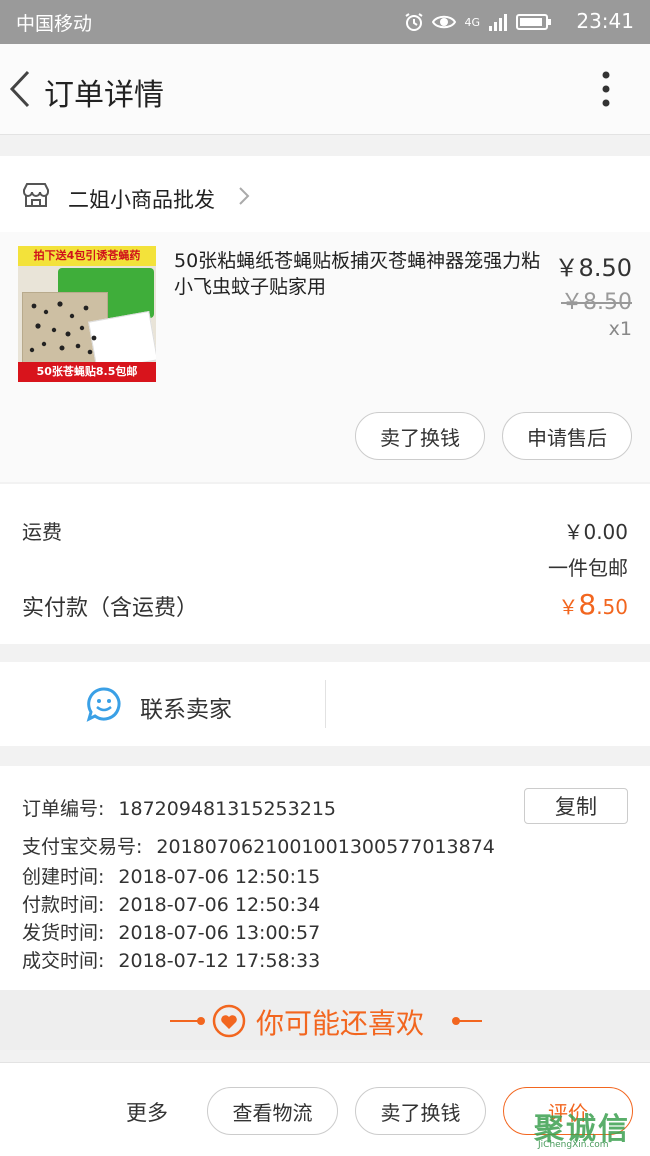  I want to click on shipping-label: 运费, so click(42, 532).